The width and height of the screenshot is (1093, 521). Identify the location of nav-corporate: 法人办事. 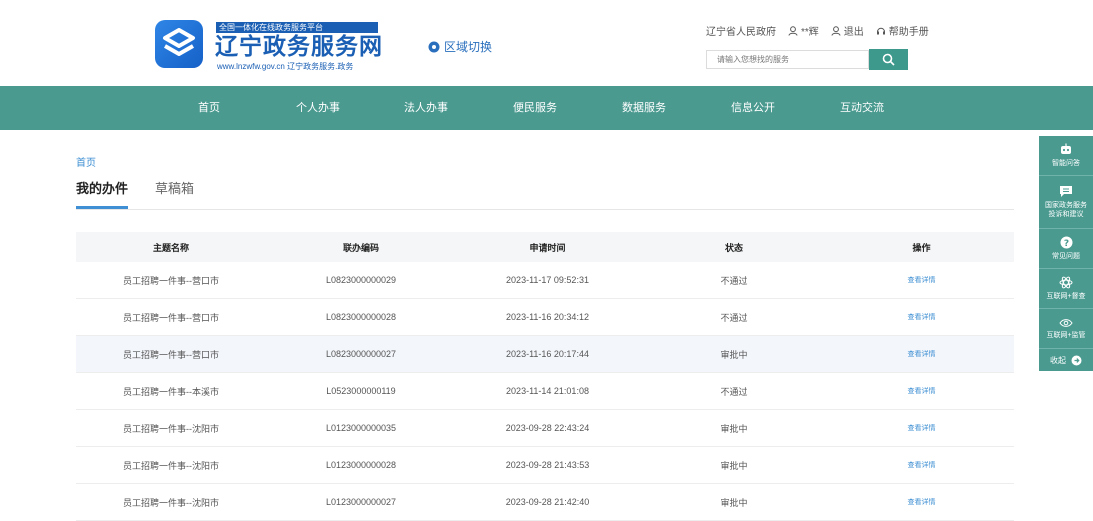
(426, 108).